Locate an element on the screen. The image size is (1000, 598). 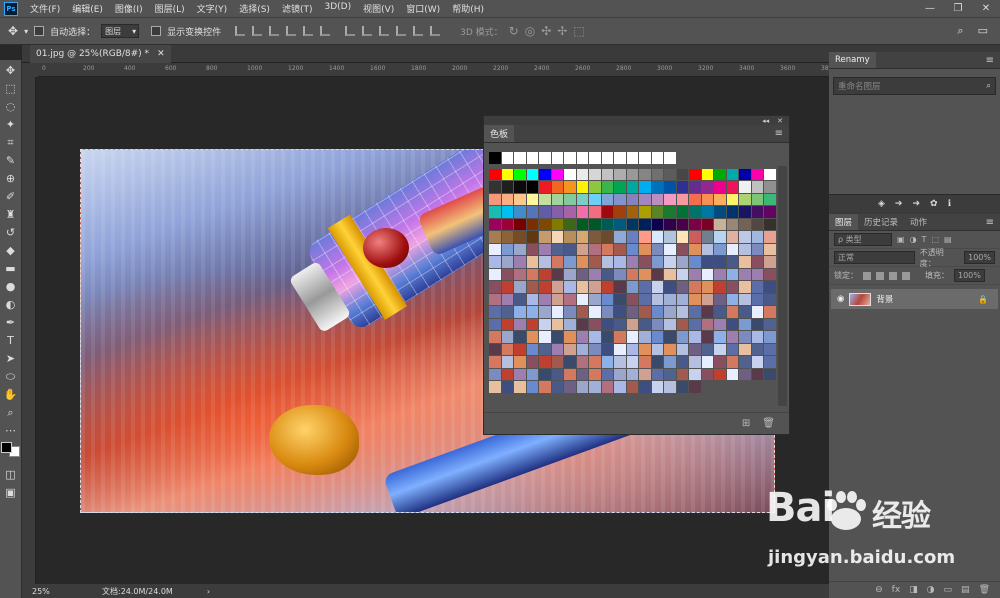
more-tools-icon: ⋯ is located at coordinates (11, 431).